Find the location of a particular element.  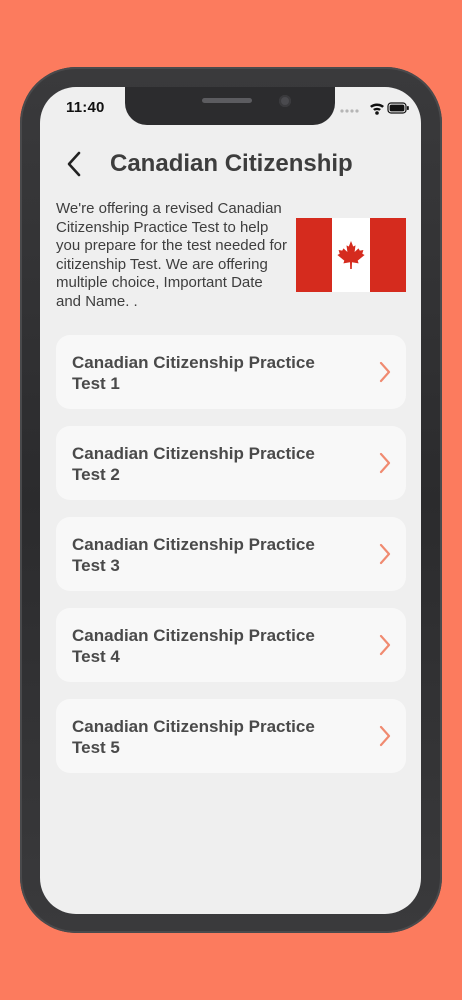

battery-icon is located at coordinates (398, 108).